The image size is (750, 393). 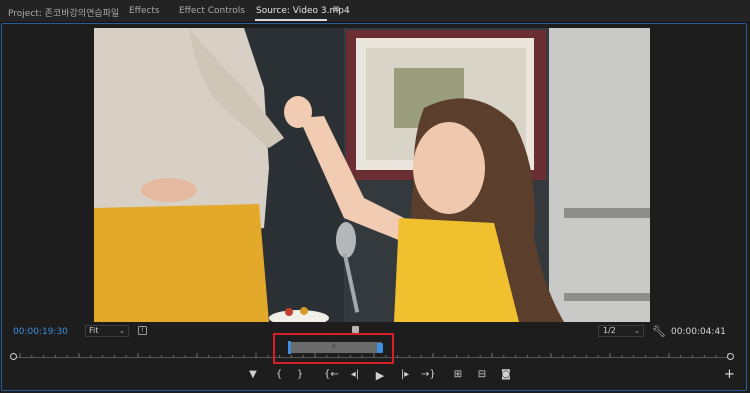 What do you see at coordinates (300, 374) in the screenshot?
I see `mark-out-icon: }` at bounding box center [300, 374].